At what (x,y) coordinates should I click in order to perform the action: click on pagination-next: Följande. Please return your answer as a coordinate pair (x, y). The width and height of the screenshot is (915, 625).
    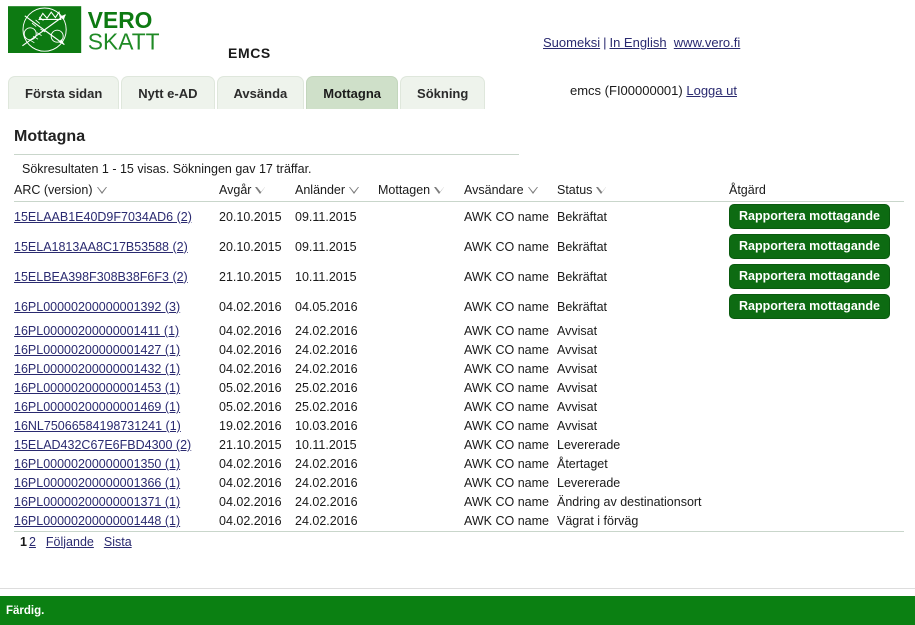
    Looking at the image, I should click on (70, 542).